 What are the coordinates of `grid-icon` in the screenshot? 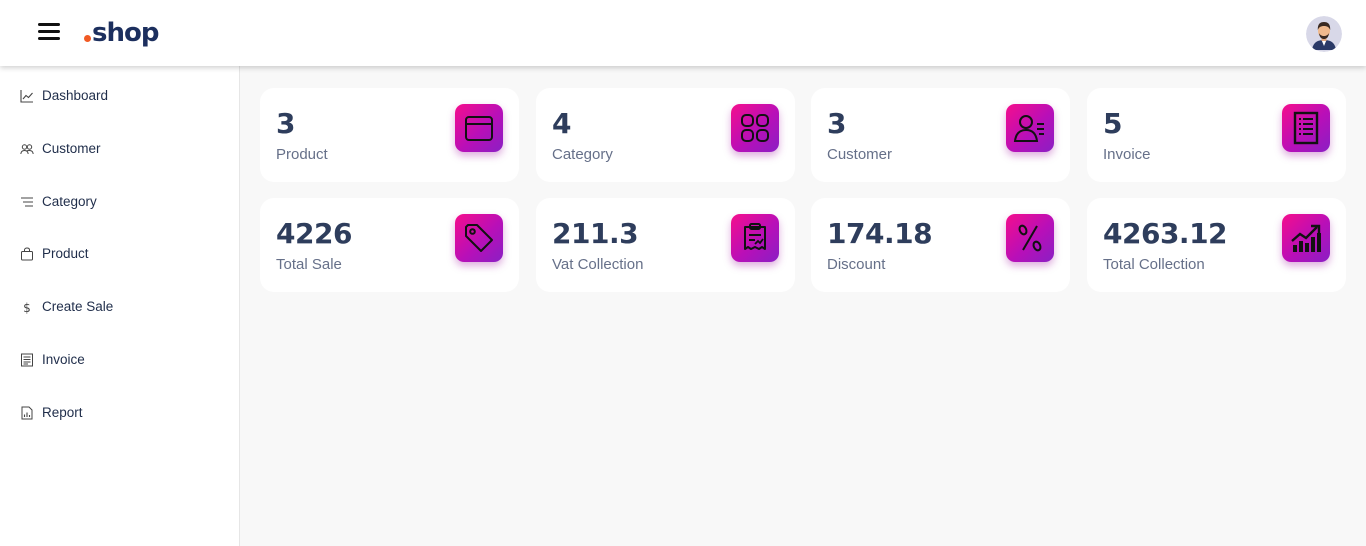 It's located at (755, 128).